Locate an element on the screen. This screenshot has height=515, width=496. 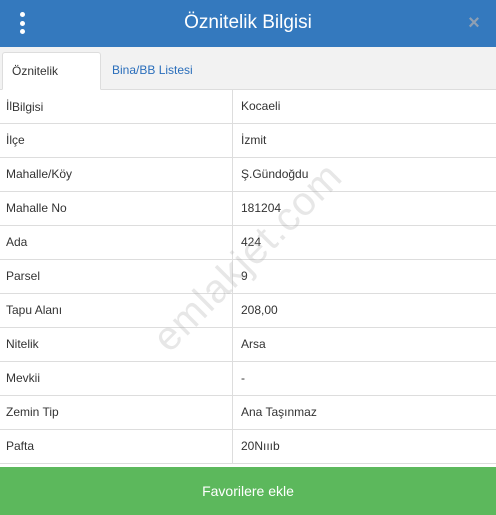
table-row: İlçe İzmit is located at coordinates (248, 141).